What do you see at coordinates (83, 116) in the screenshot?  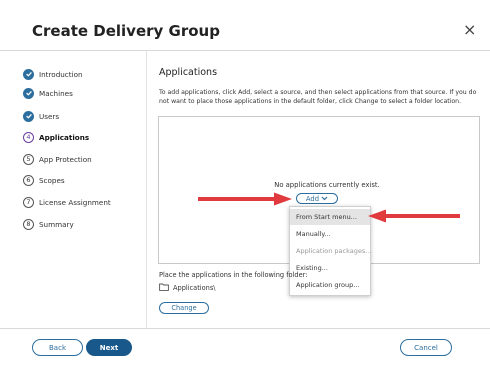 I see `step-users: Users` at bounding box center [83, 116].